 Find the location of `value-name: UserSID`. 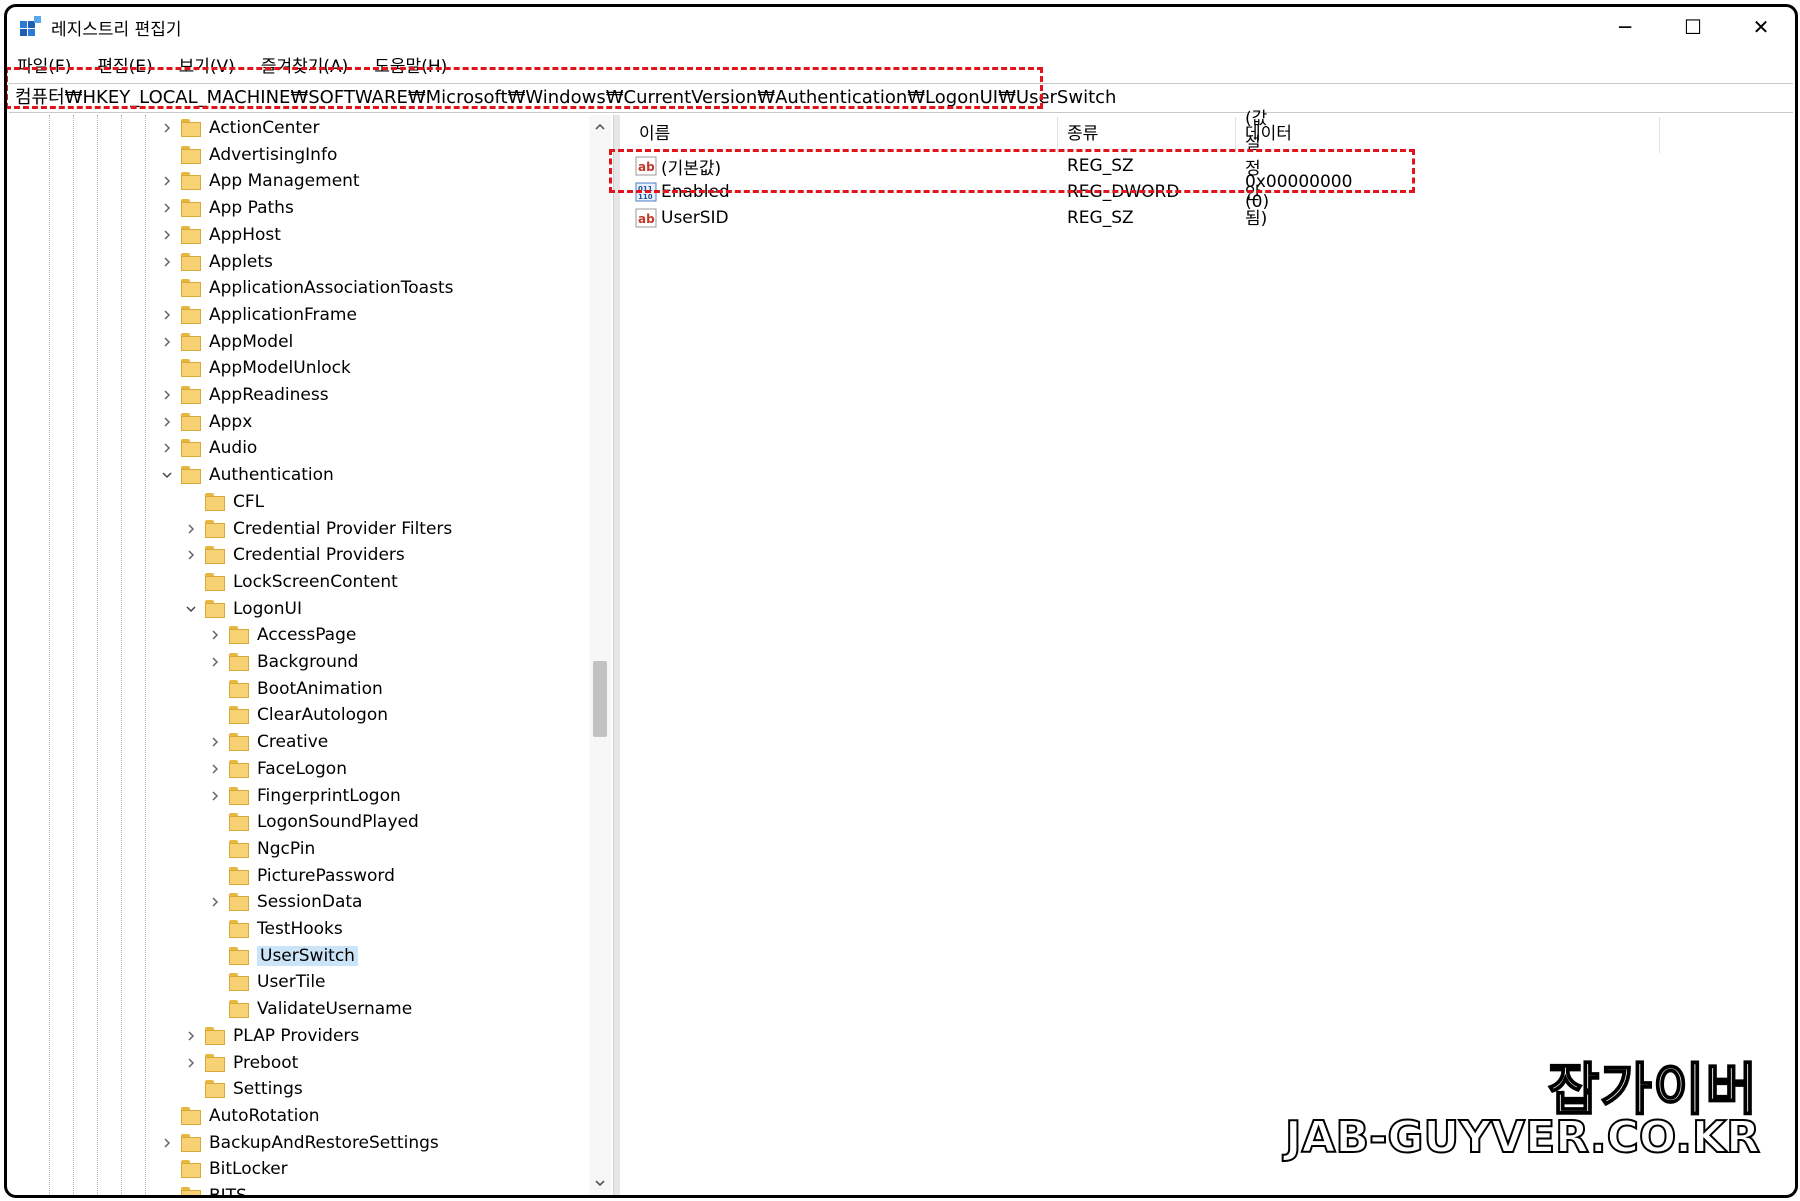

value-name: UserSID is located at coordinates (695, 218).